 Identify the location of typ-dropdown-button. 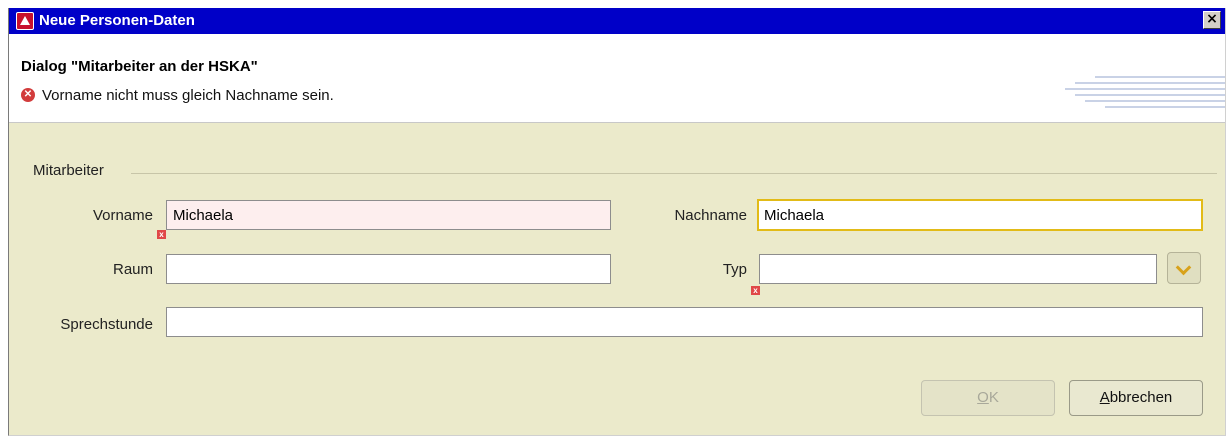
(1184, 268).